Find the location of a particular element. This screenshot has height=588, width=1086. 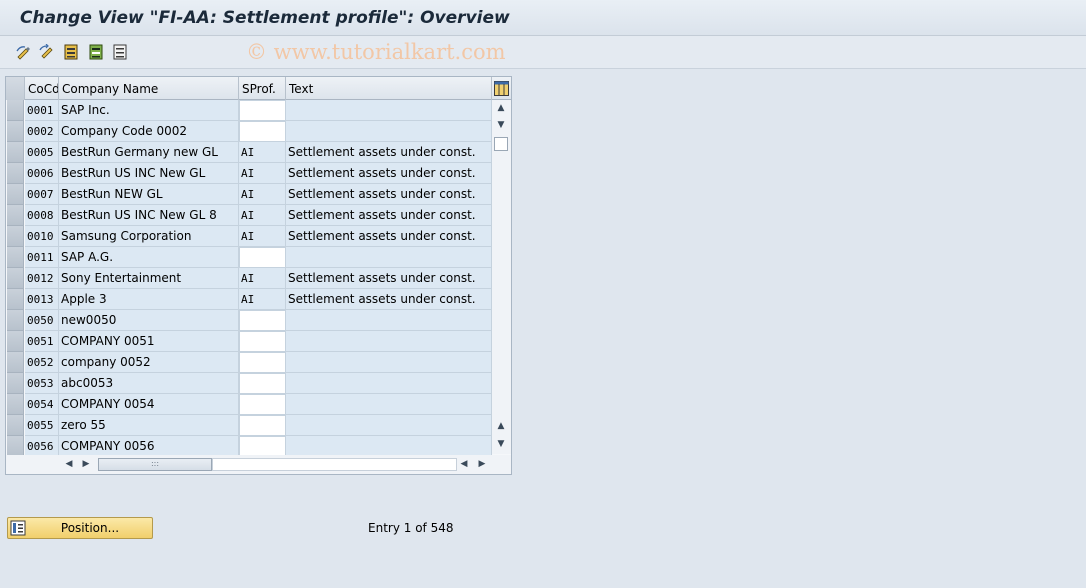

cell-cocd: 0055 is located at coordinates (42, 425).